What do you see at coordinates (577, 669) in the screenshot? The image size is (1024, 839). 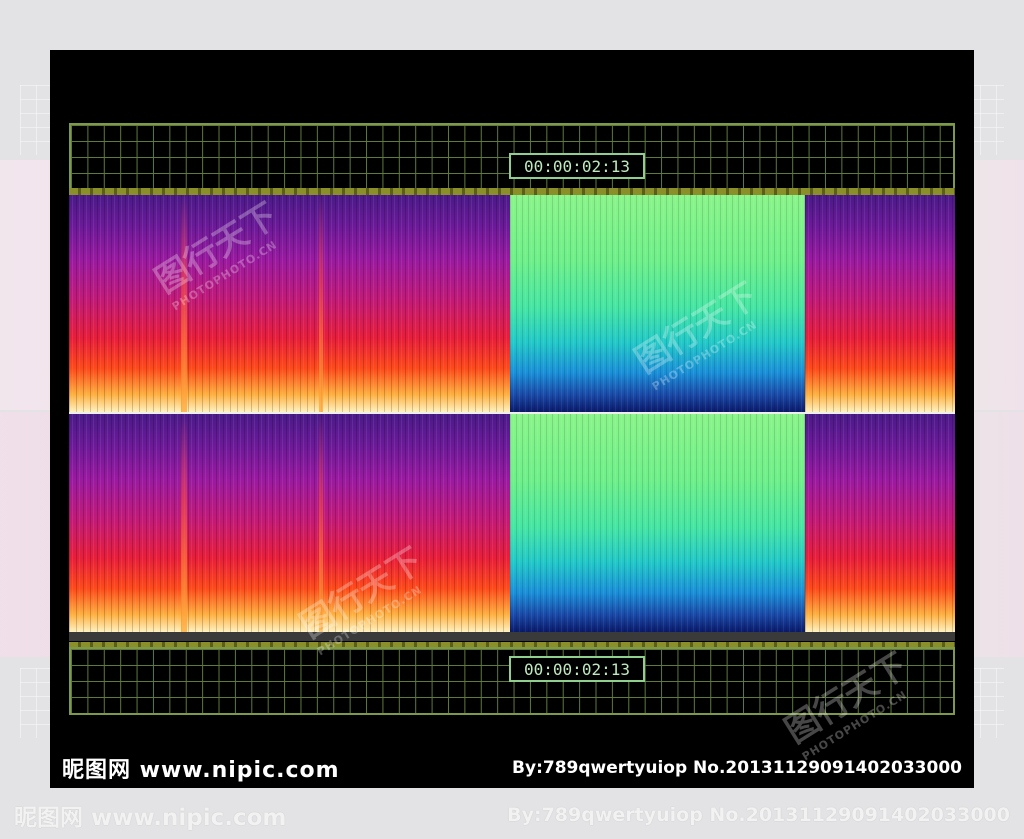 I see `timecode-display-bottom: 00:00:02:13` at bounding box center [577, 669].